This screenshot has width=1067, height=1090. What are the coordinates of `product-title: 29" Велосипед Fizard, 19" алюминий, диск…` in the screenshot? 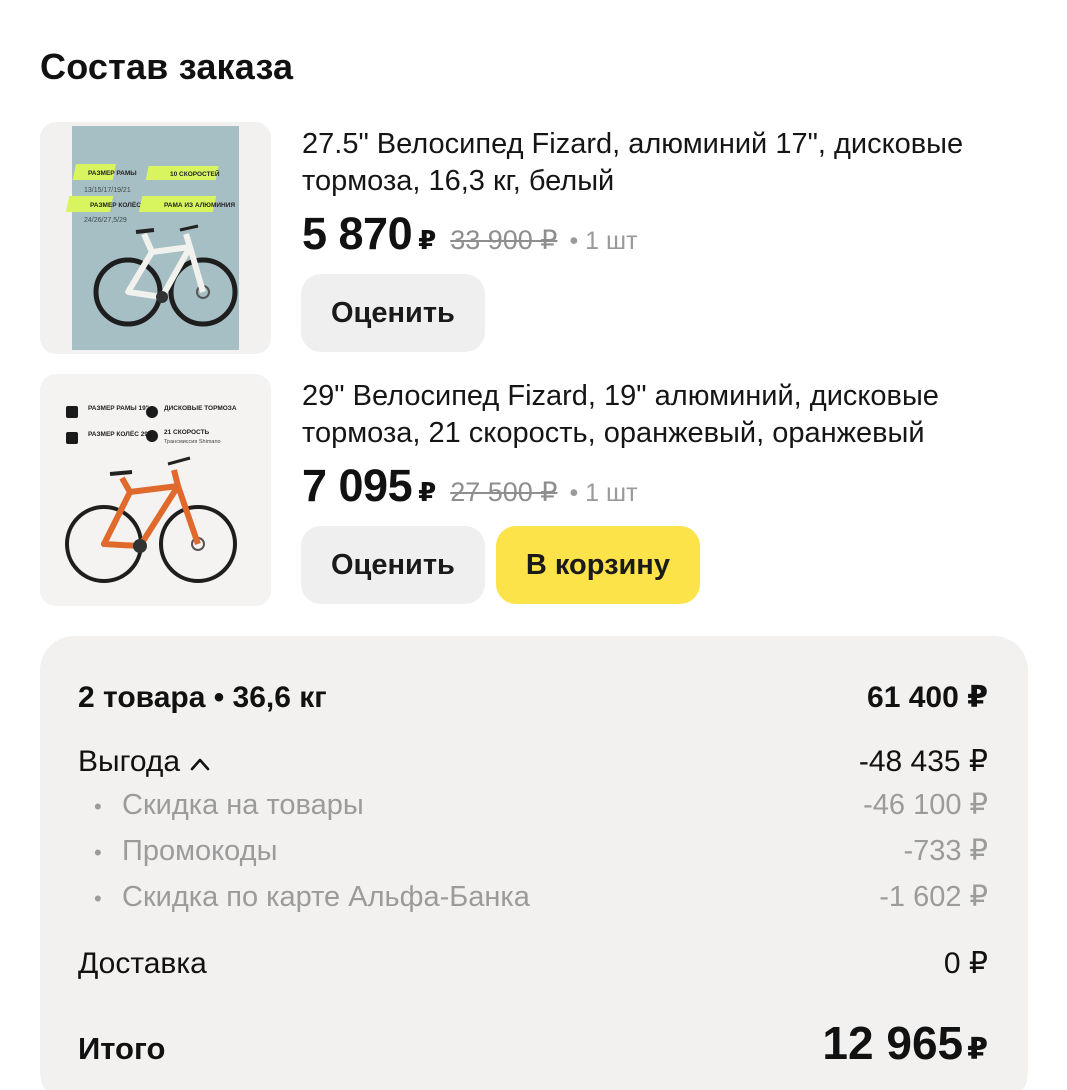 It's located at (662, 415).